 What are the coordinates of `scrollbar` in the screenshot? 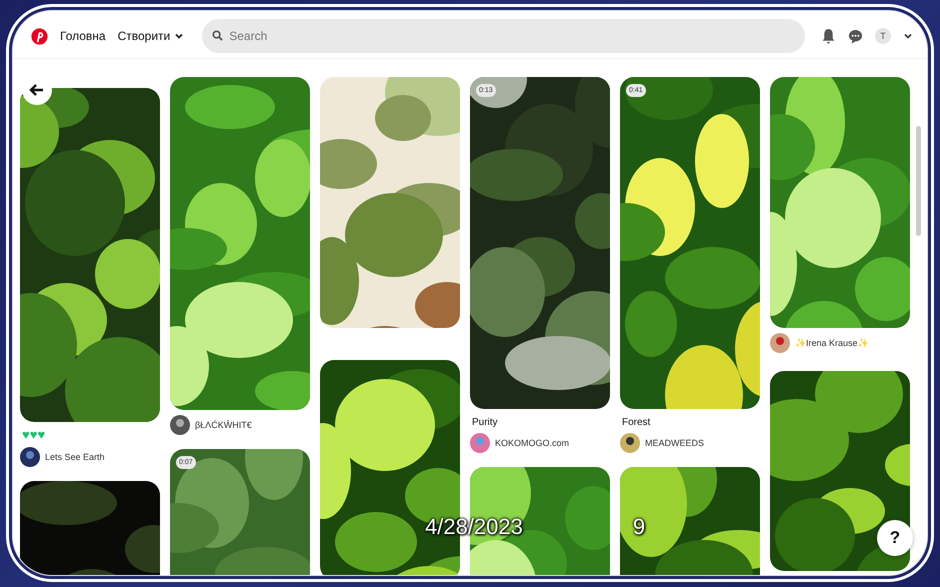 It's located at (918, 181).